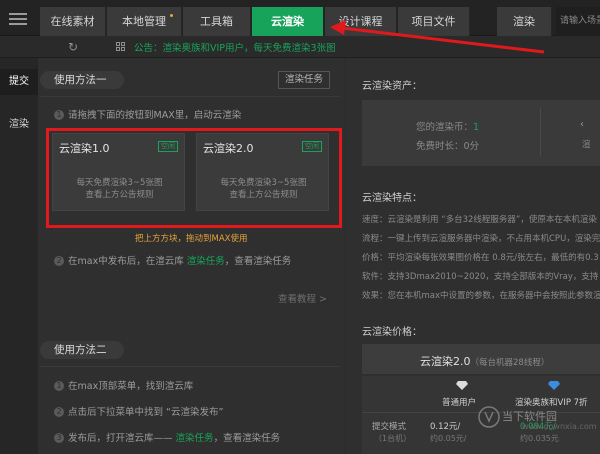 Image resolution: width=600 pixels, height=454 pixels. Describe the element at coordinates (586, 145) in the screenshot. I see `assets-extra: 渲` at that location.